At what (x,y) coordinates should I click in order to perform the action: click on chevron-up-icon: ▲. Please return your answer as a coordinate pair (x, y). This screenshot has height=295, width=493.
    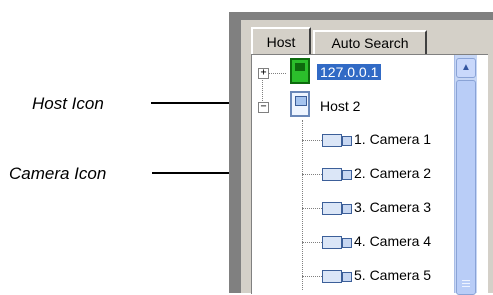
    Looking at the image, I should click on (466, 68).